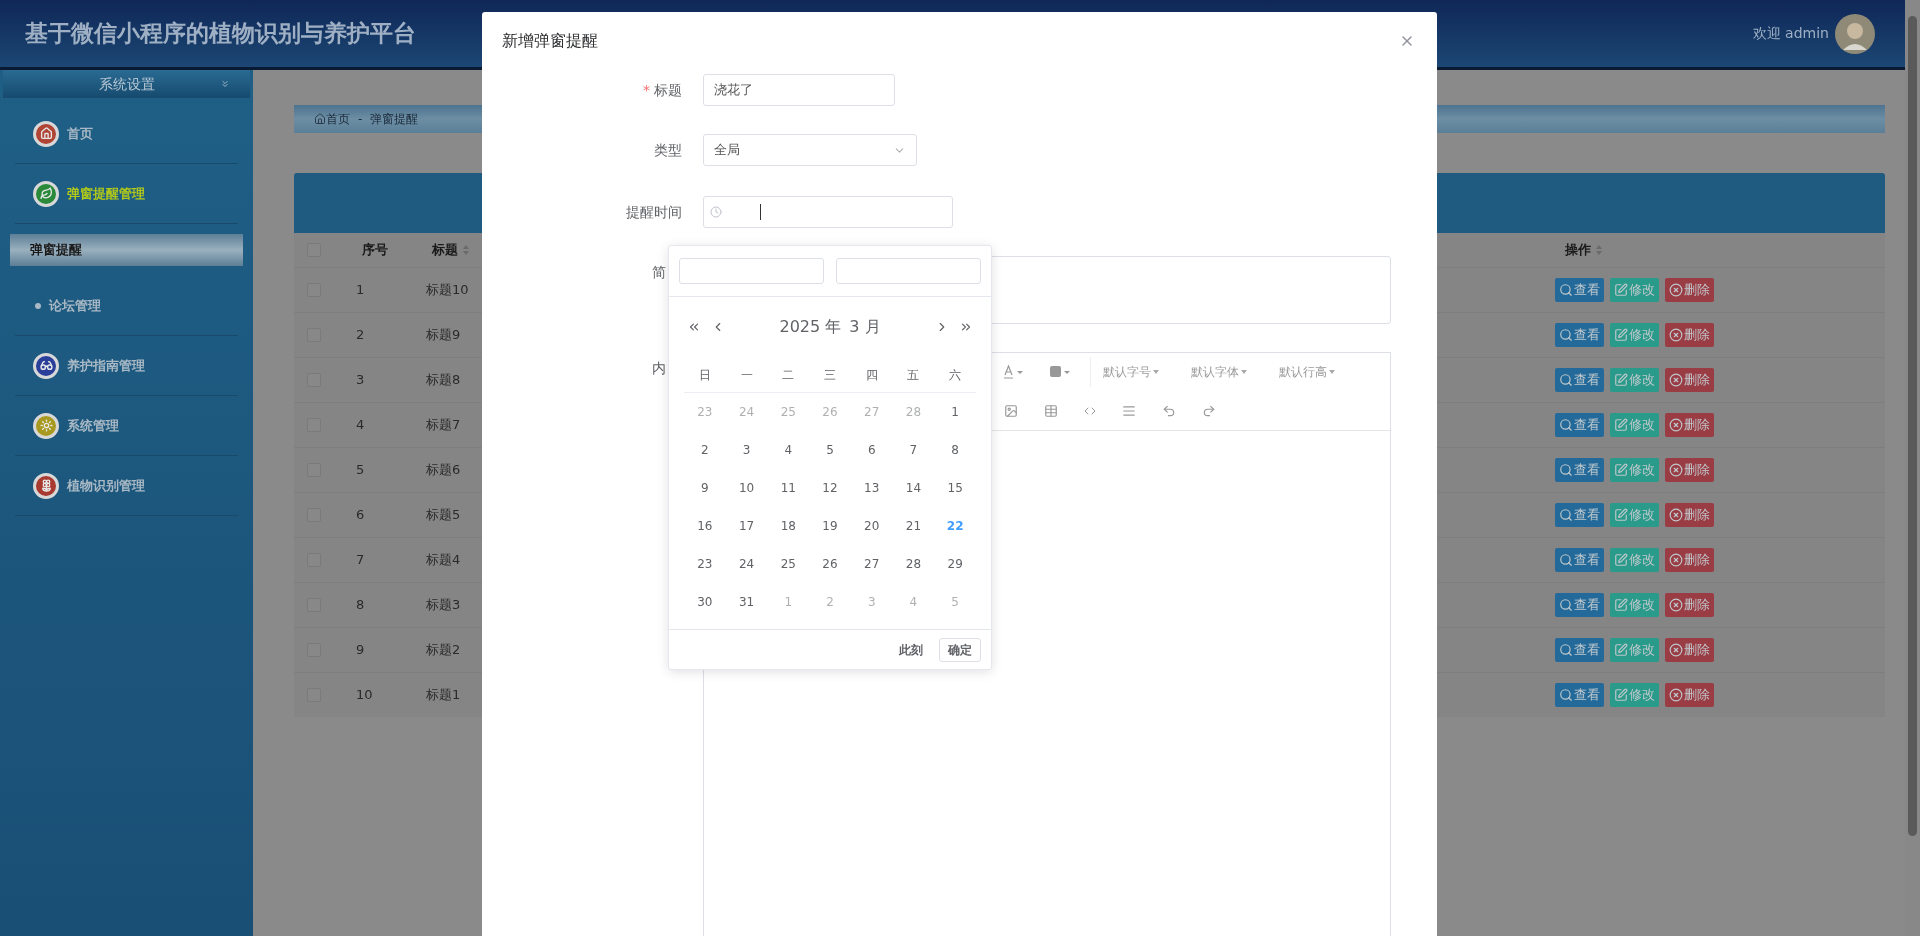  Describe the element at coordinates (746, 375) in the screenshot. I see `weekday-label: 一` at that location.